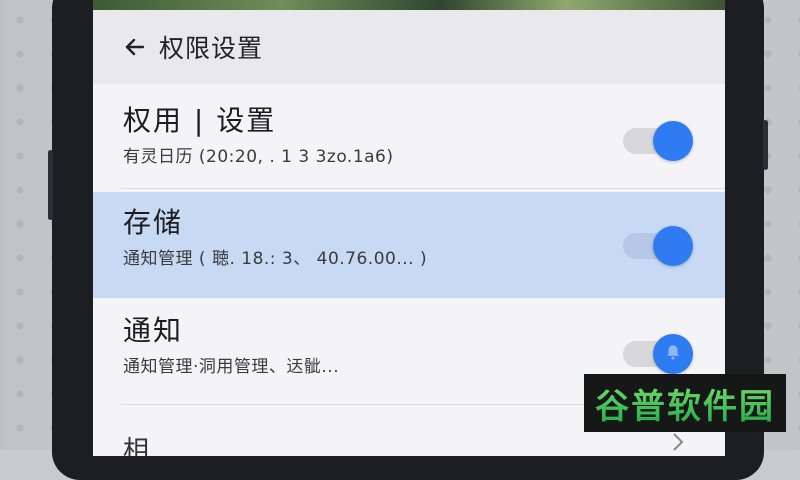 The image size is (800, 480). I want to click on wallpaper-strip, so click(409, 5).